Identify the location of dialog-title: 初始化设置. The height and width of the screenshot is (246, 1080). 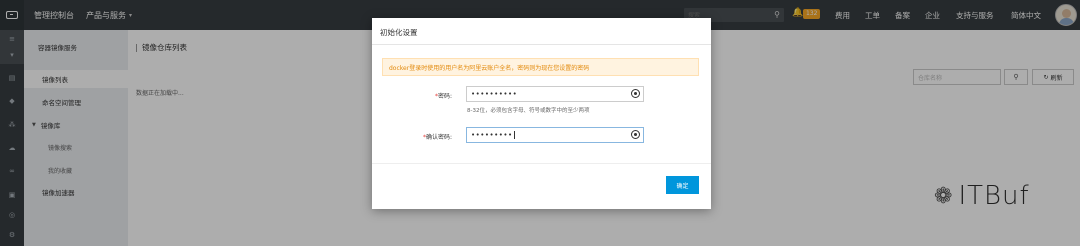
(399, 32).